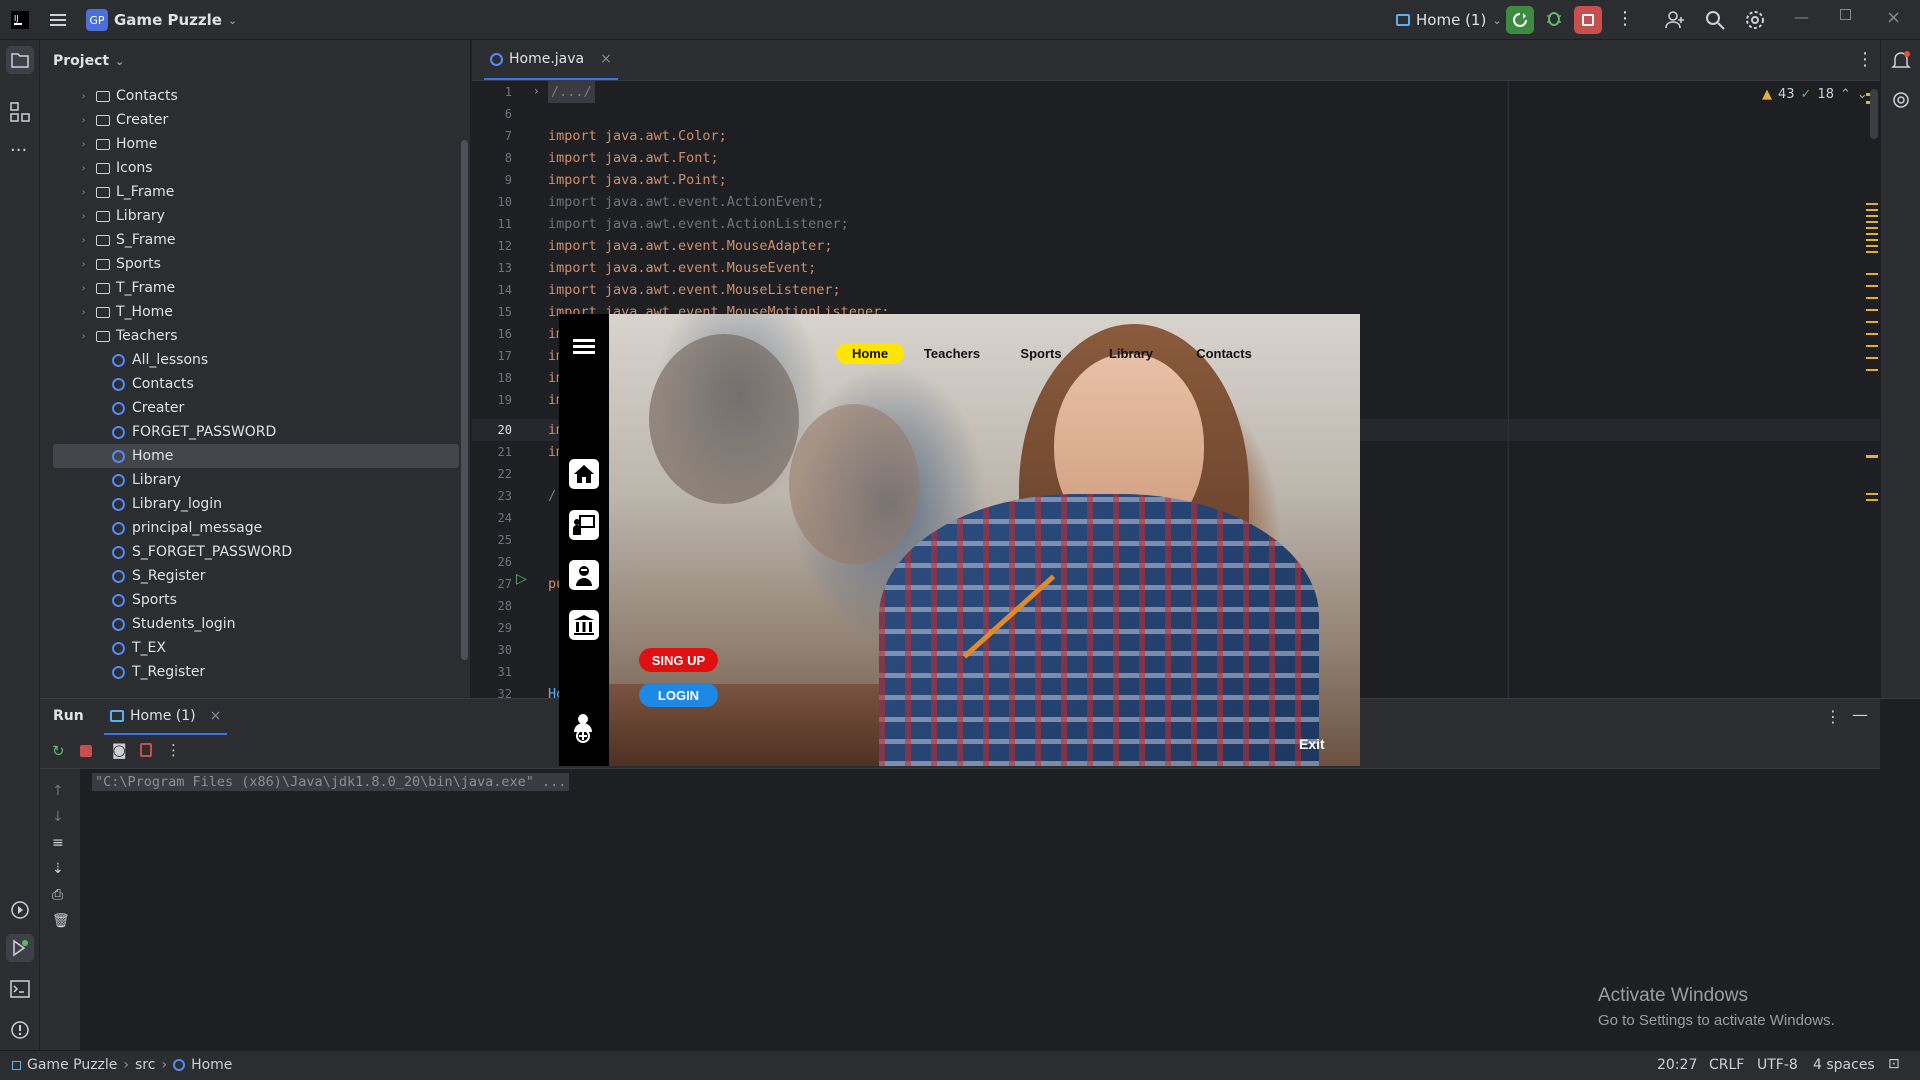  Describe the element at coordinates (86, 751) in the screenshot. I see `stop-icon` at that location.